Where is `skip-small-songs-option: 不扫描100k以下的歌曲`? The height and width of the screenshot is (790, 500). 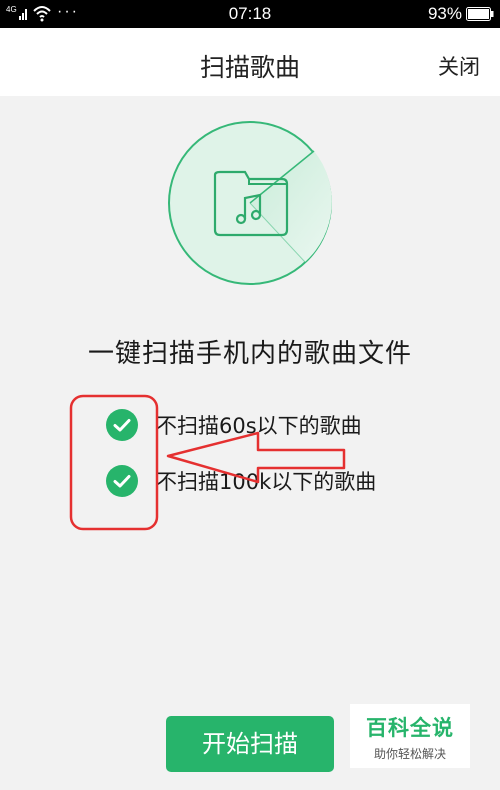
skip-small-songs-option: 不扫描100k以下的歌曲 is located at coordinates (241, 481).